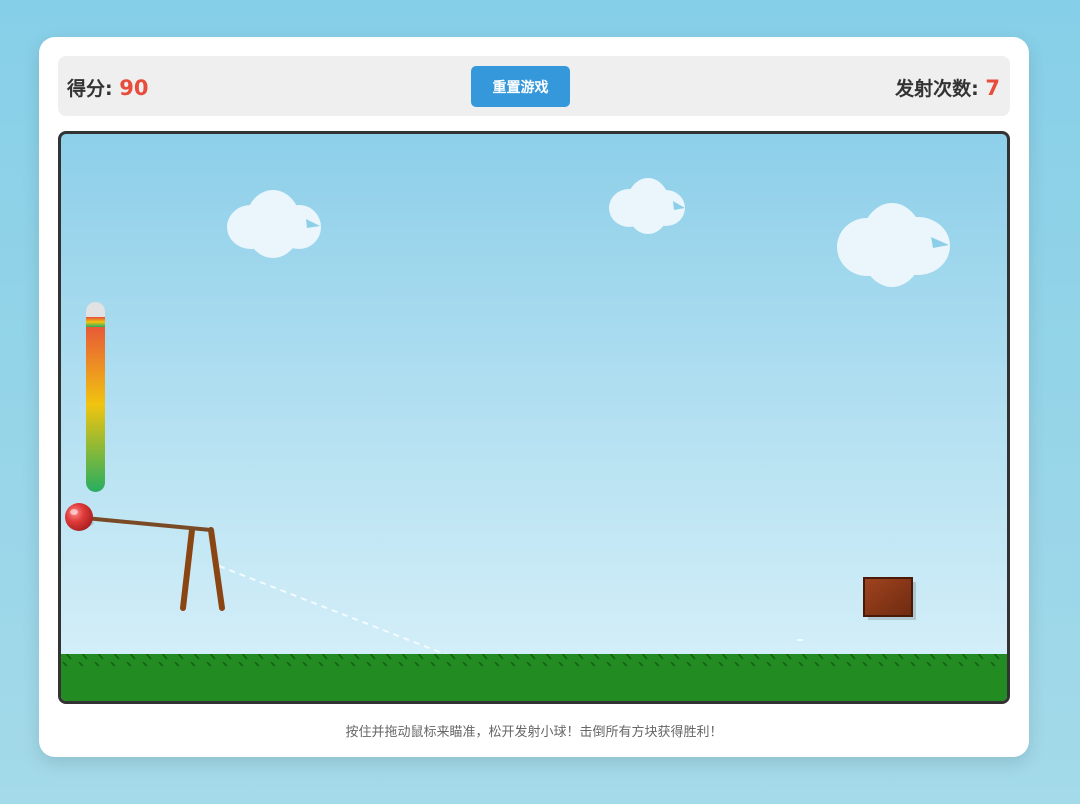 The image size is (1080, 804). I want to click on power-meter, so click(95, 397).